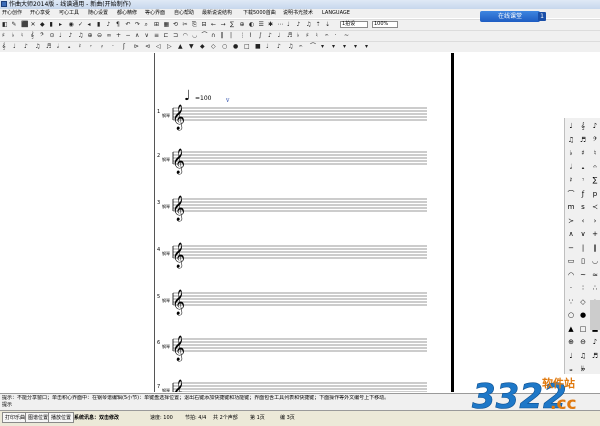 This screenshot has height=426, width=600. Describe the element at coordinates (213, 47) in the screenshot. I see `toolbar-icon: ◇` at that location.